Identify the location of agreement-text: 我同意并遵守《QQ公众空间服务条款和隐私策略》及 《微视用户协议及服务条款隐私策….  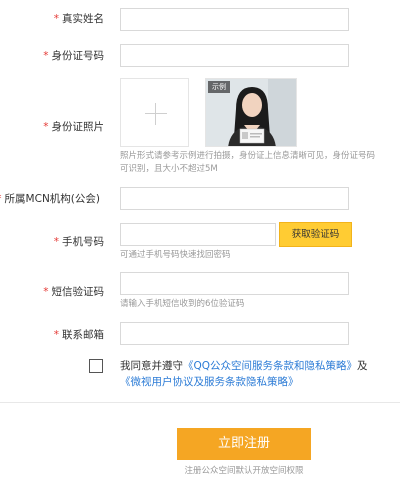
(244, 374).